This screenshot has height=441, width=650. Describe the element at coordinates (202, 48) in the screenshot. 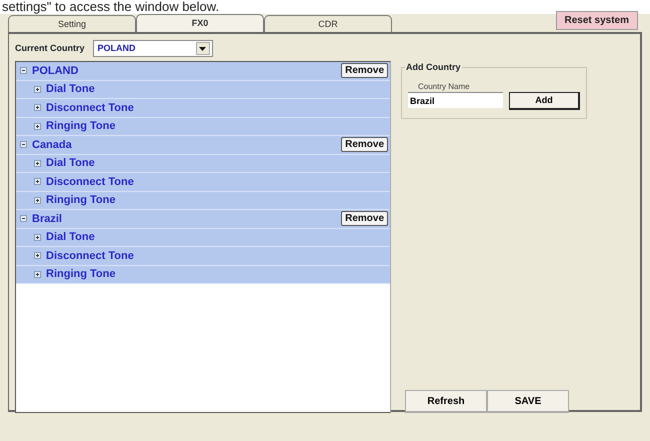

I see `dropdown-caret-icon` at that location.